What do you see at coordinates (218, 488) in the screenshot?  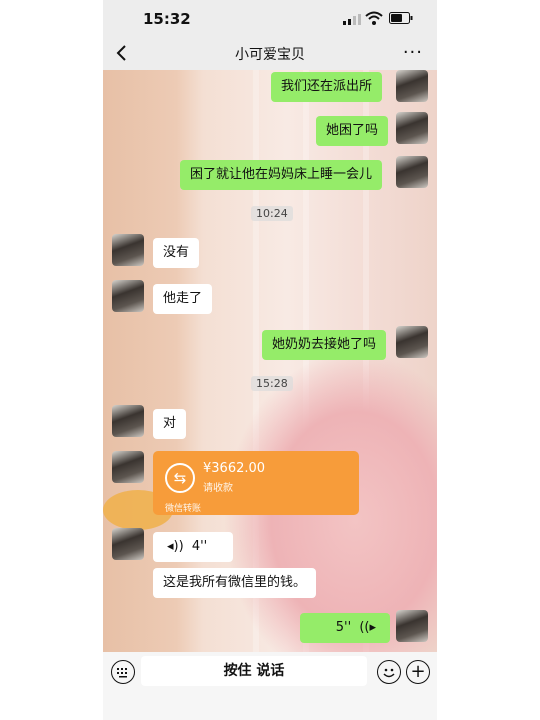 I see `transfer-description: 请收款` at bounding box center [218, 488].